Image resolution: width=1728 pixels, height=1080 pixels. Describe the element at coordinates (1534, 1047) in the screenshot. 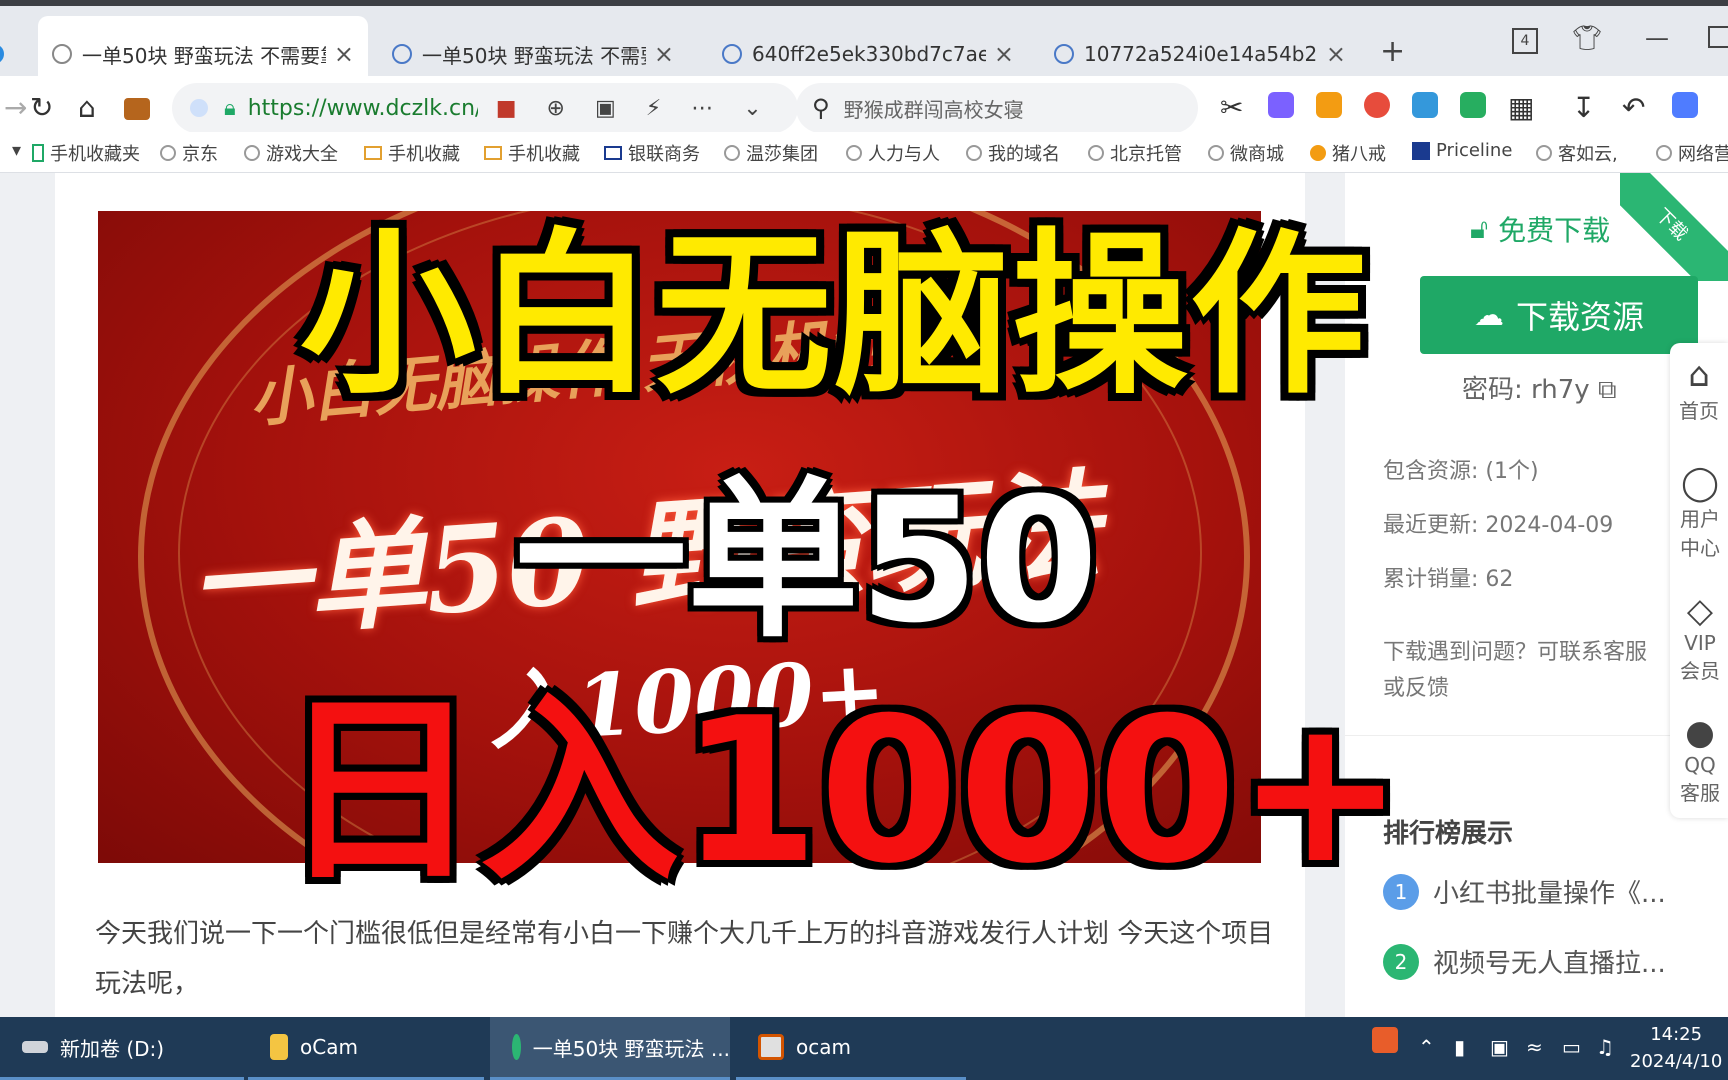

I see `wifi-icon: ≈` at that location.